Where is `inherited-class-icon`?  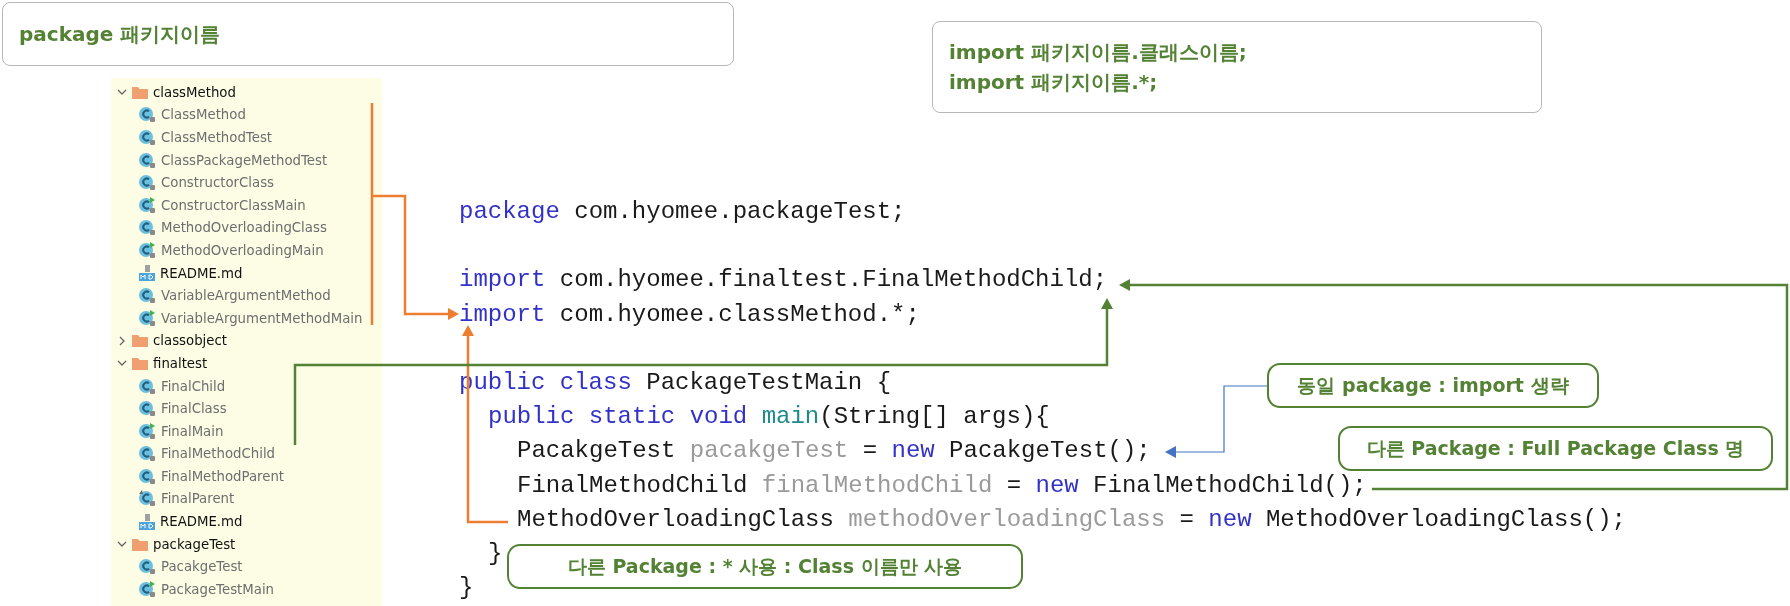
inherited-class-icon is located at coordinates (147, 499).